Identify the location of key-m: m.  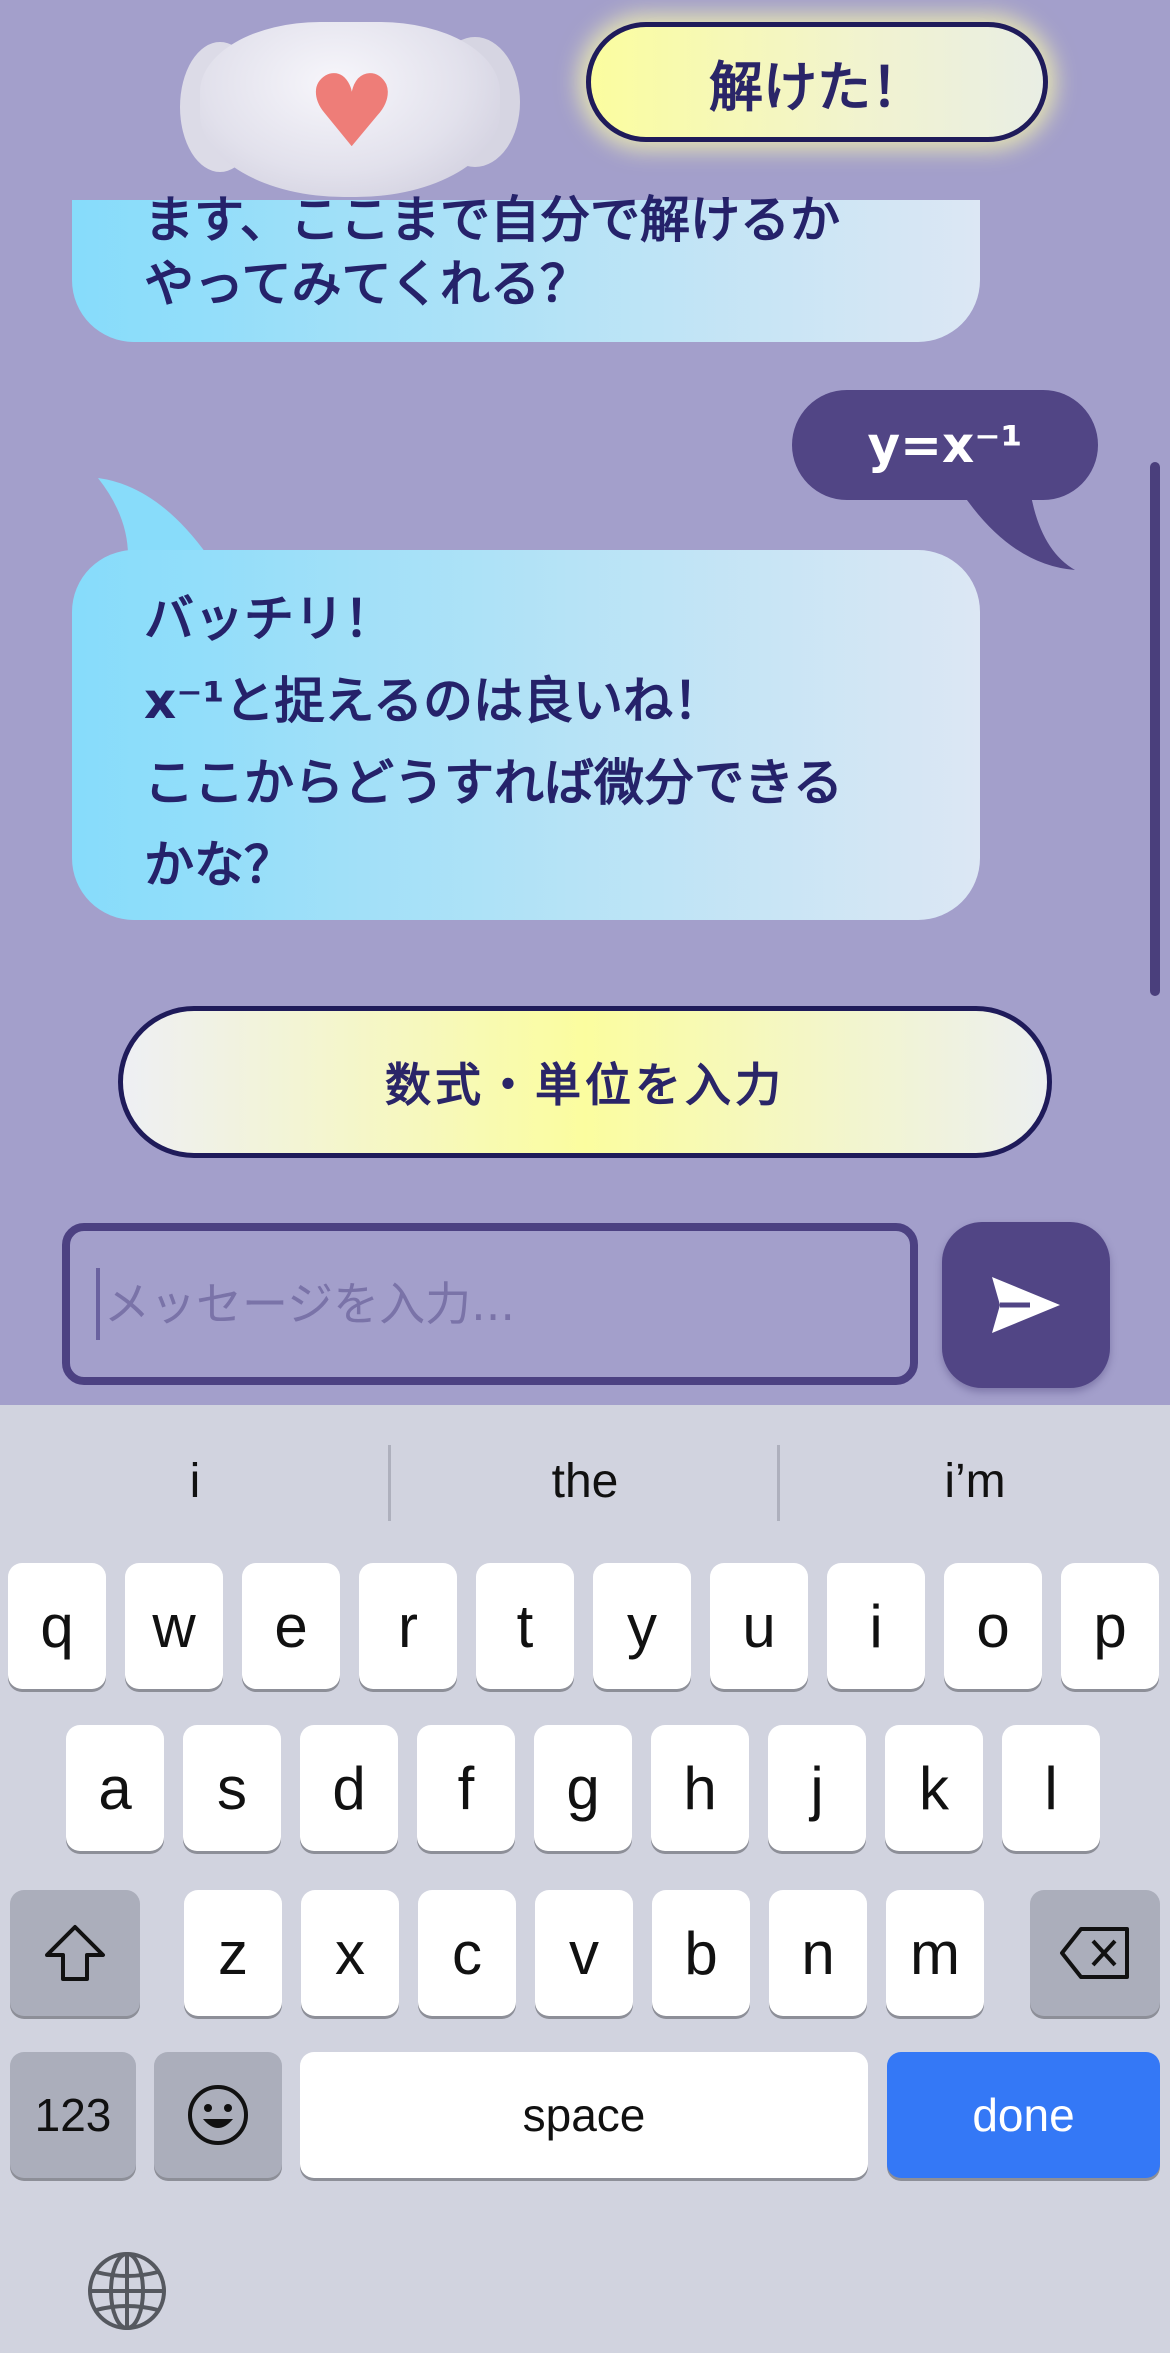
(935, 1953).